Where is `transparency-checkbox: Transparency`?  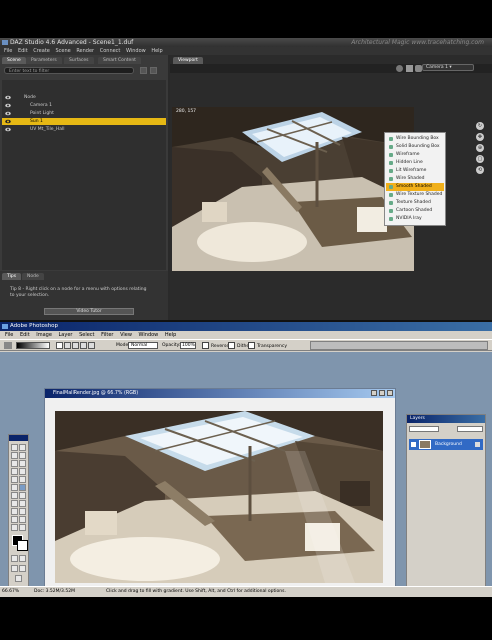 transparency-checkbox: Transparency is located at coordinates (267, 346).